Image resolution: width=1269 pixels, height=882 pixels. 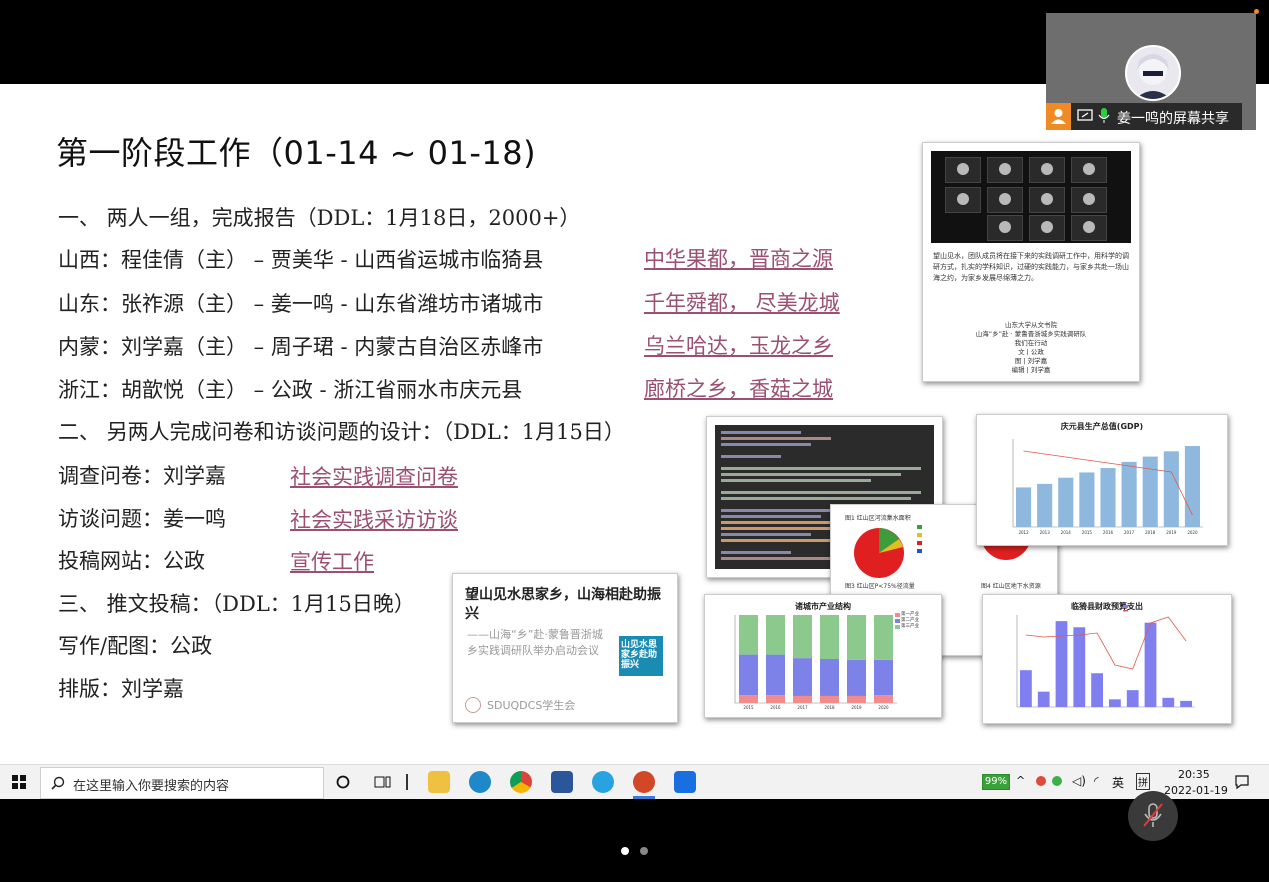 I want to click on budget-chart-svg, so click(x=1105, y=656).